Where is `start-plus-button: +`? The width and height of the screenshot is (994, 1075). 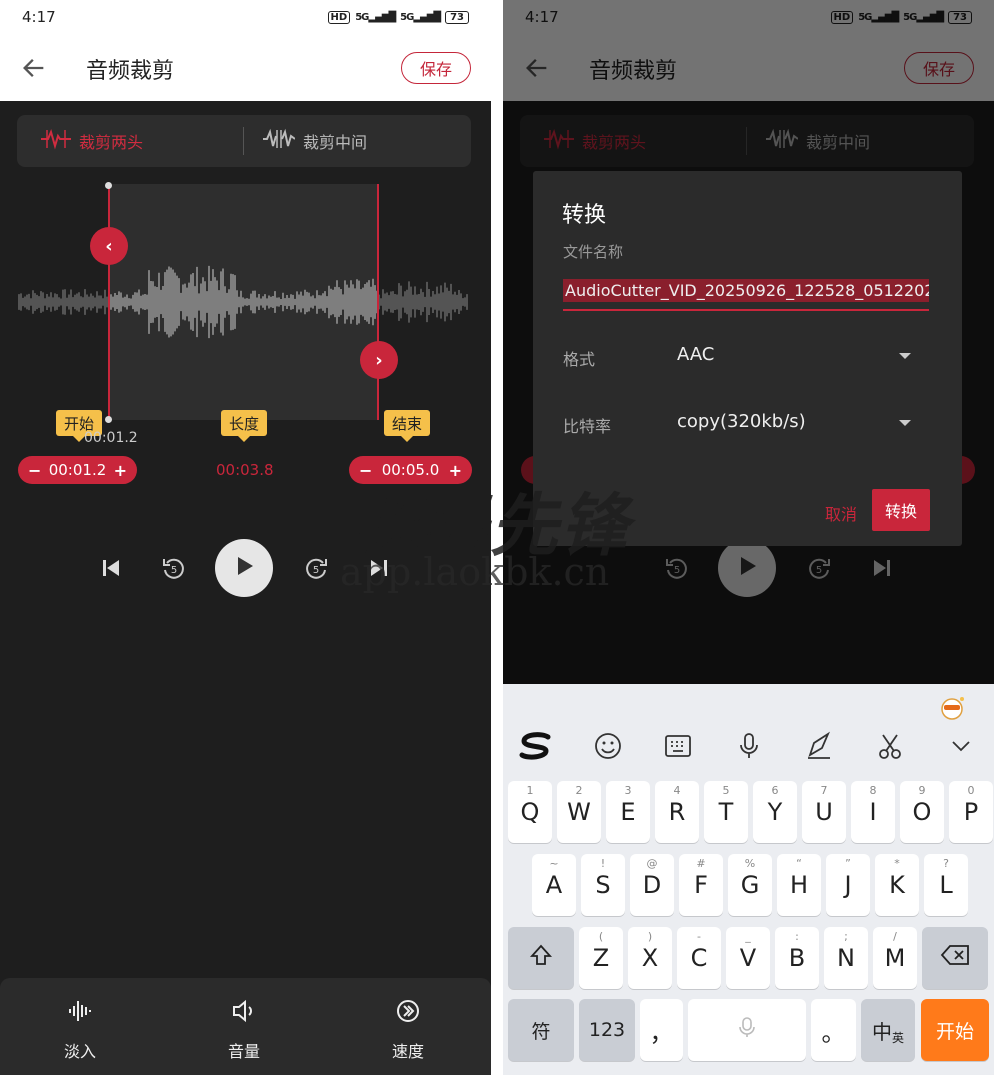
start-plus-button: + is located at coordinates (120, 470).